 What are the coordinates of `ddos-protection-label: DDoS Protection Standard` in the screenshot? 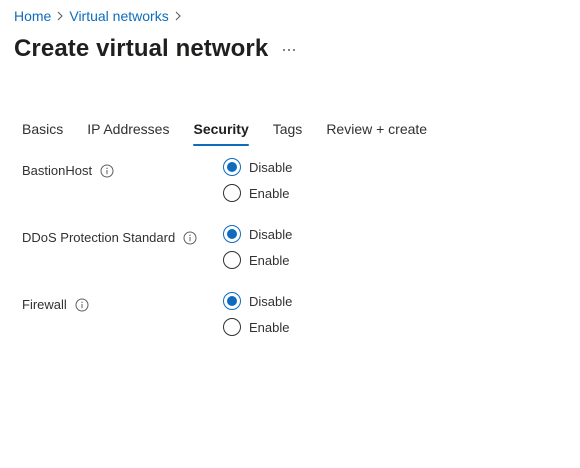 It's located at (109, 237).